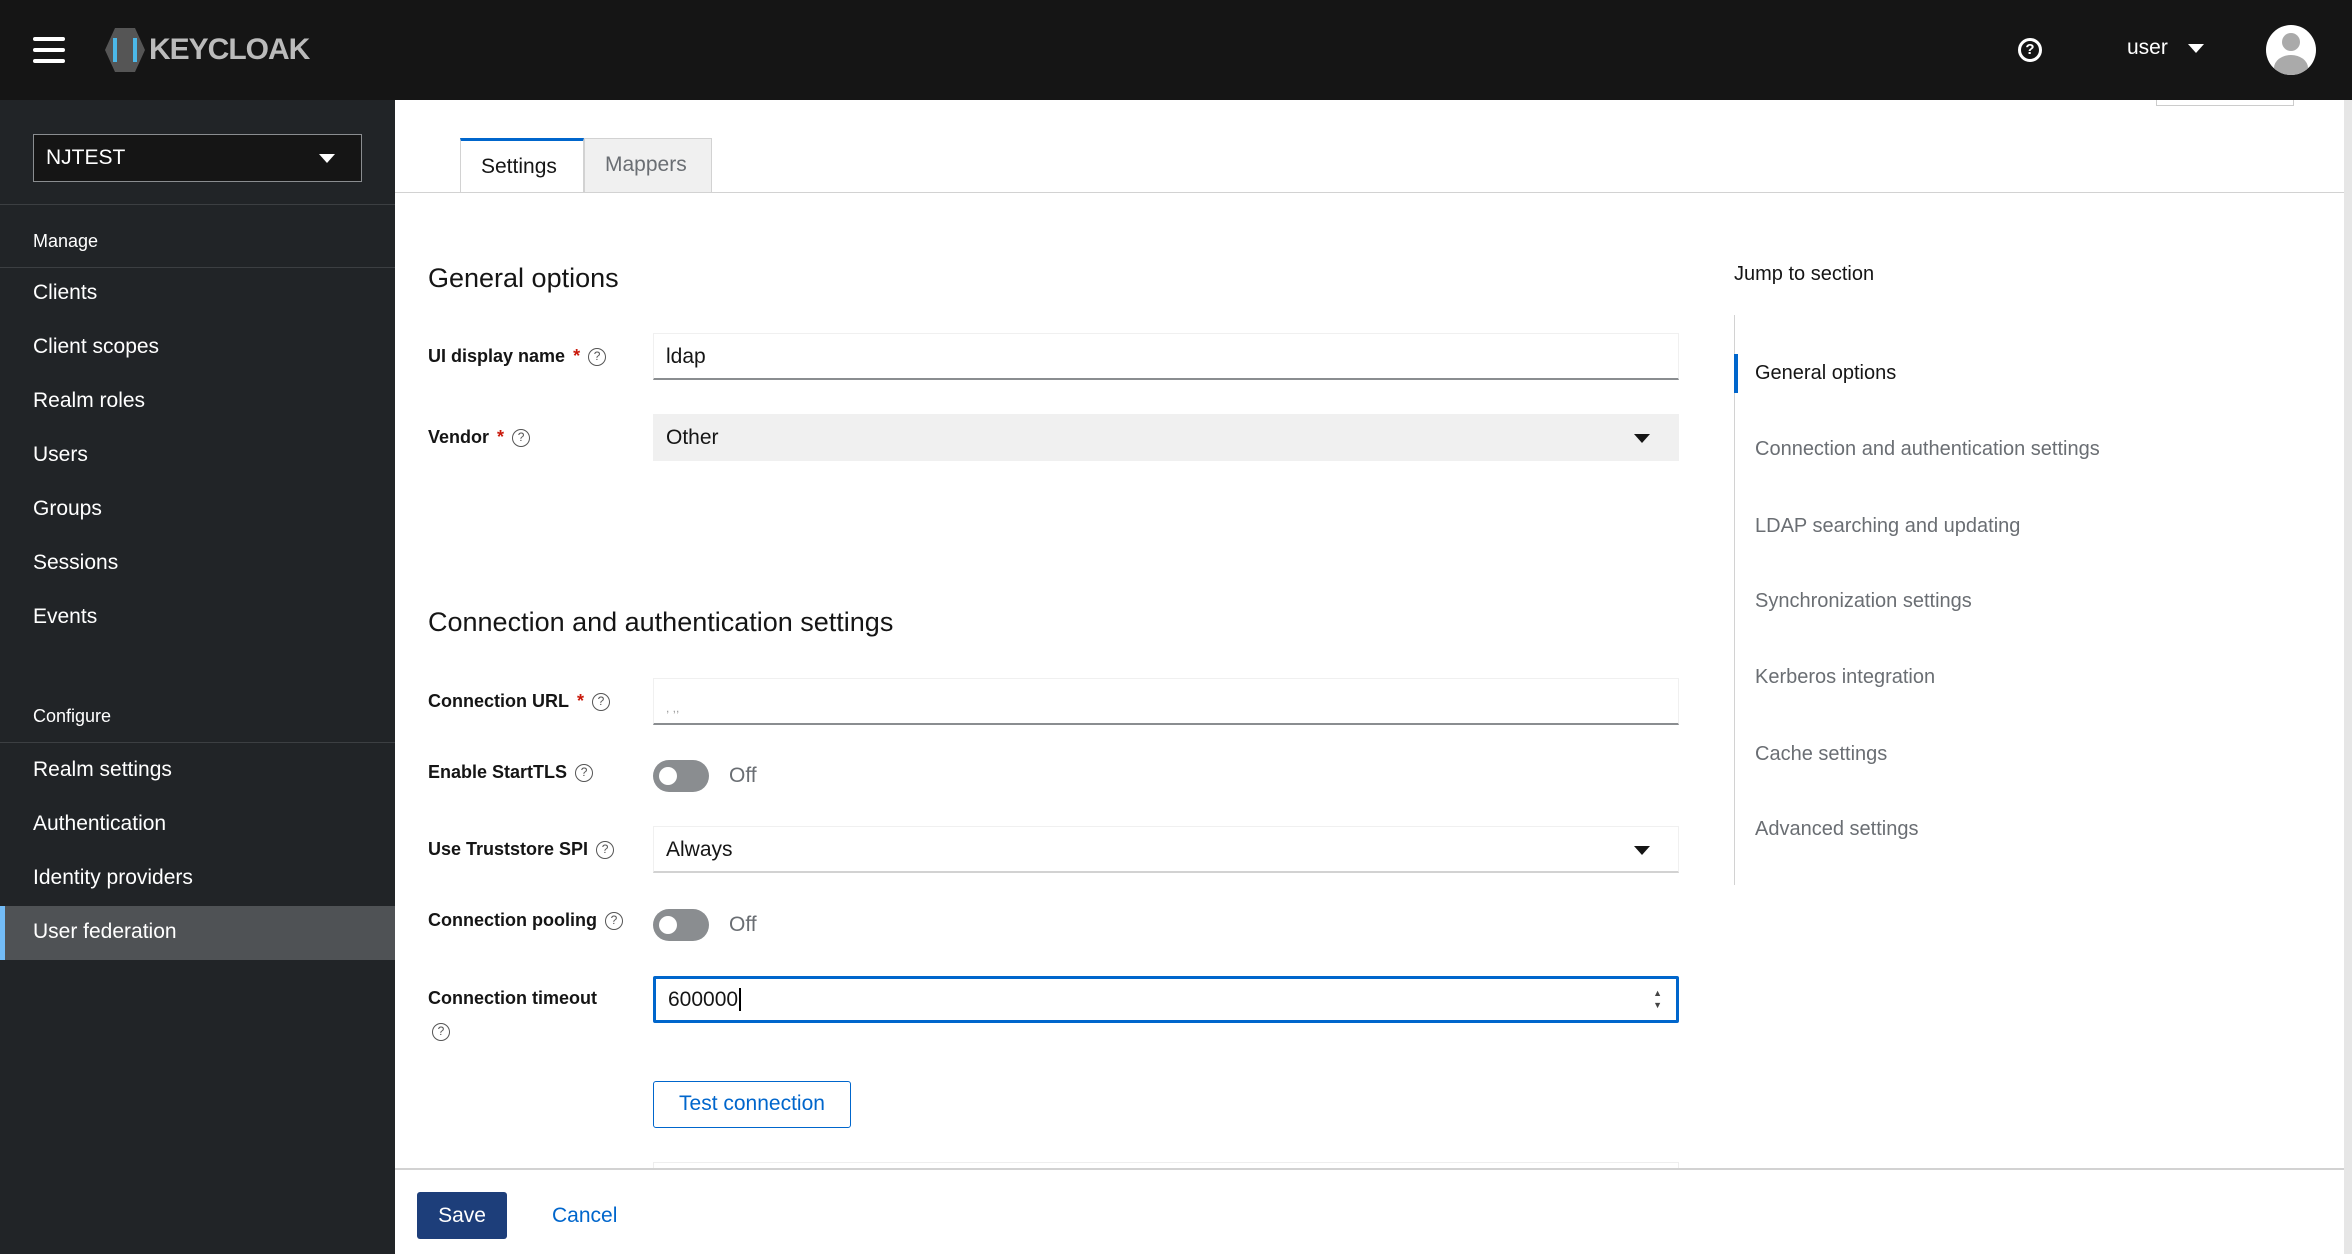 The height and width of the screenshot is (1254, 2352). Describe the element at coordinates (72, 716) in the screenshot. I see `section-configure: Configure` at that location.